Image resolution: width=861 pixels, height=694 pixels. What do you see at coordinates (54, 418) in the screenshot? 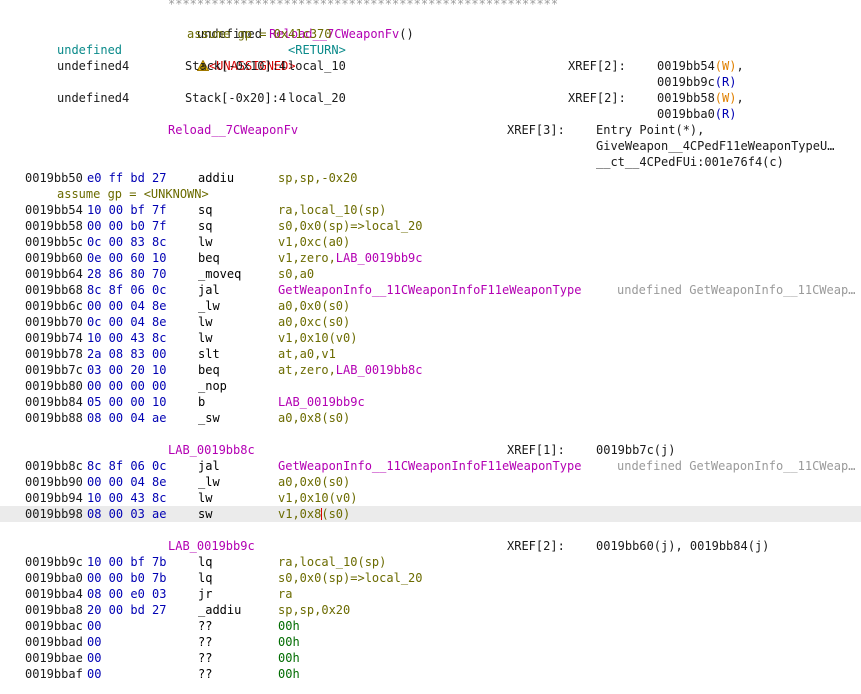
I see `instruction-address: 0019bb88` at bounding box center [54, 418].